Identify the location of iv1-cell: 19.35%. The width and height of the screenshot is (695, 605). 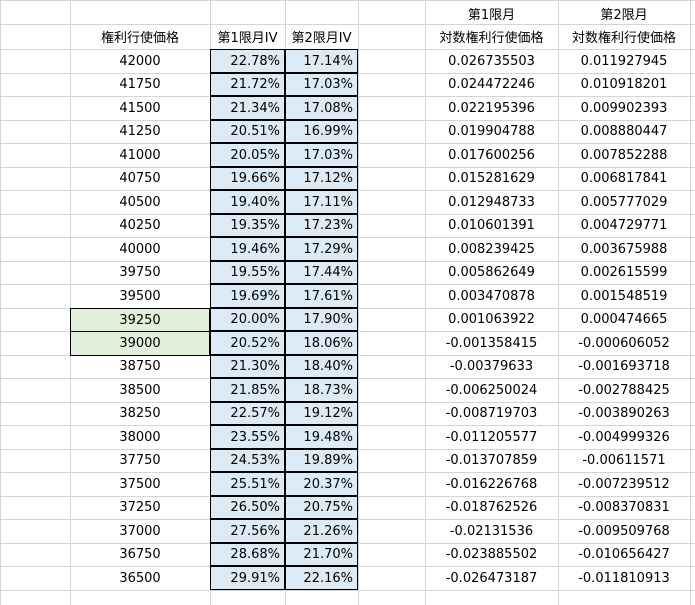
(247, 225).